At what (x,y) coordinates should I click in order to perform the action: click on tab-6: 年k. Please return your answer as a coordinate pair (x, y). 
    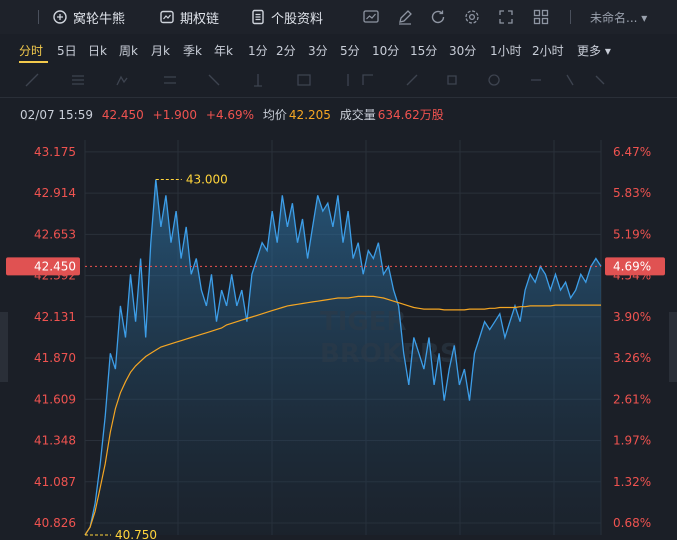
    Looking at the image, I should click on (223, 50).